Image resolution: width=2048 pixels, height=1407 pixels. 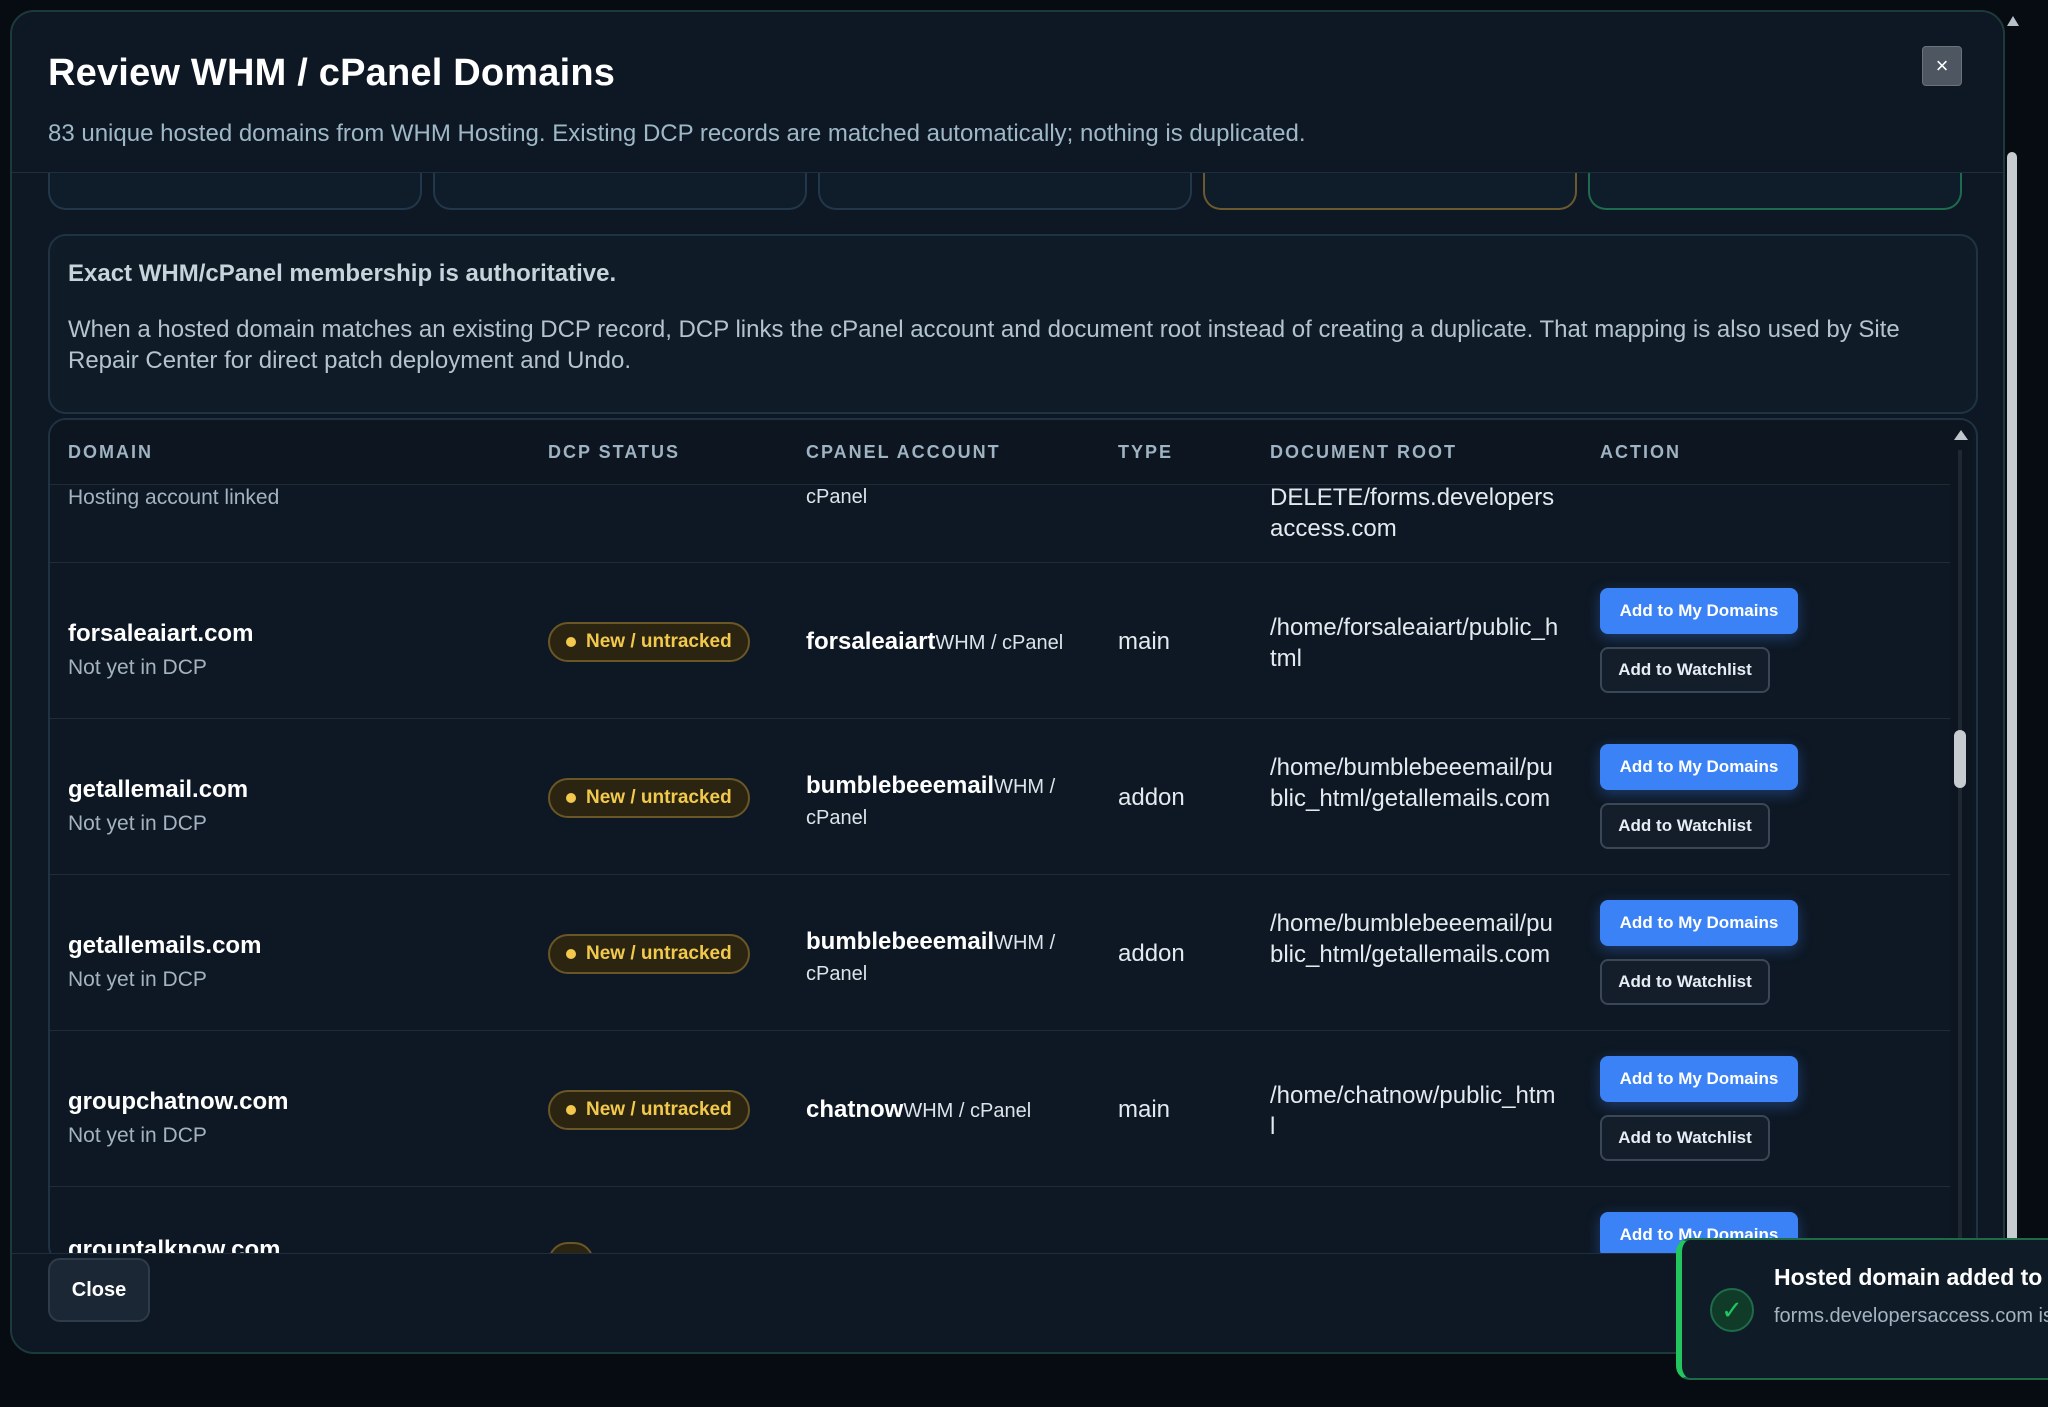 What do you see at coordinates (1640, 452) in the screenshot?
I see `column-header-action: ACTION` at bounding box center [1640, 452].